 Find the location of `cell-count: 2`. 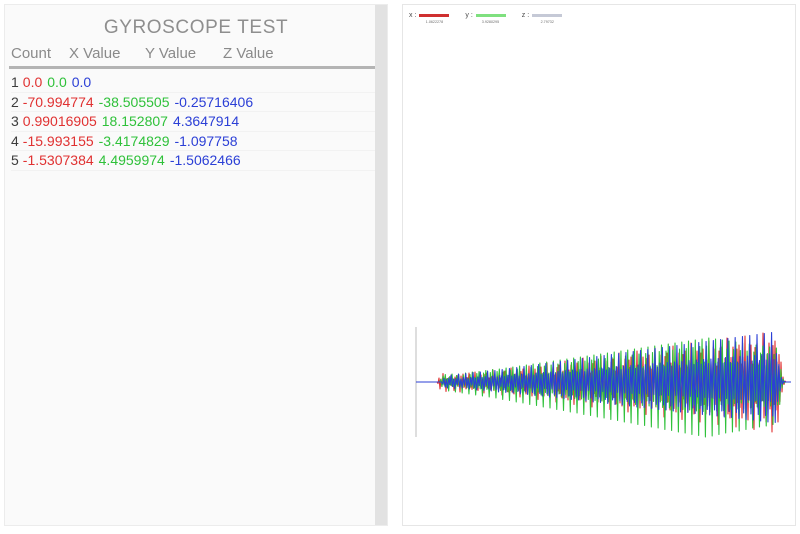

cell-count: 2 is located at coordinates (15, 101).